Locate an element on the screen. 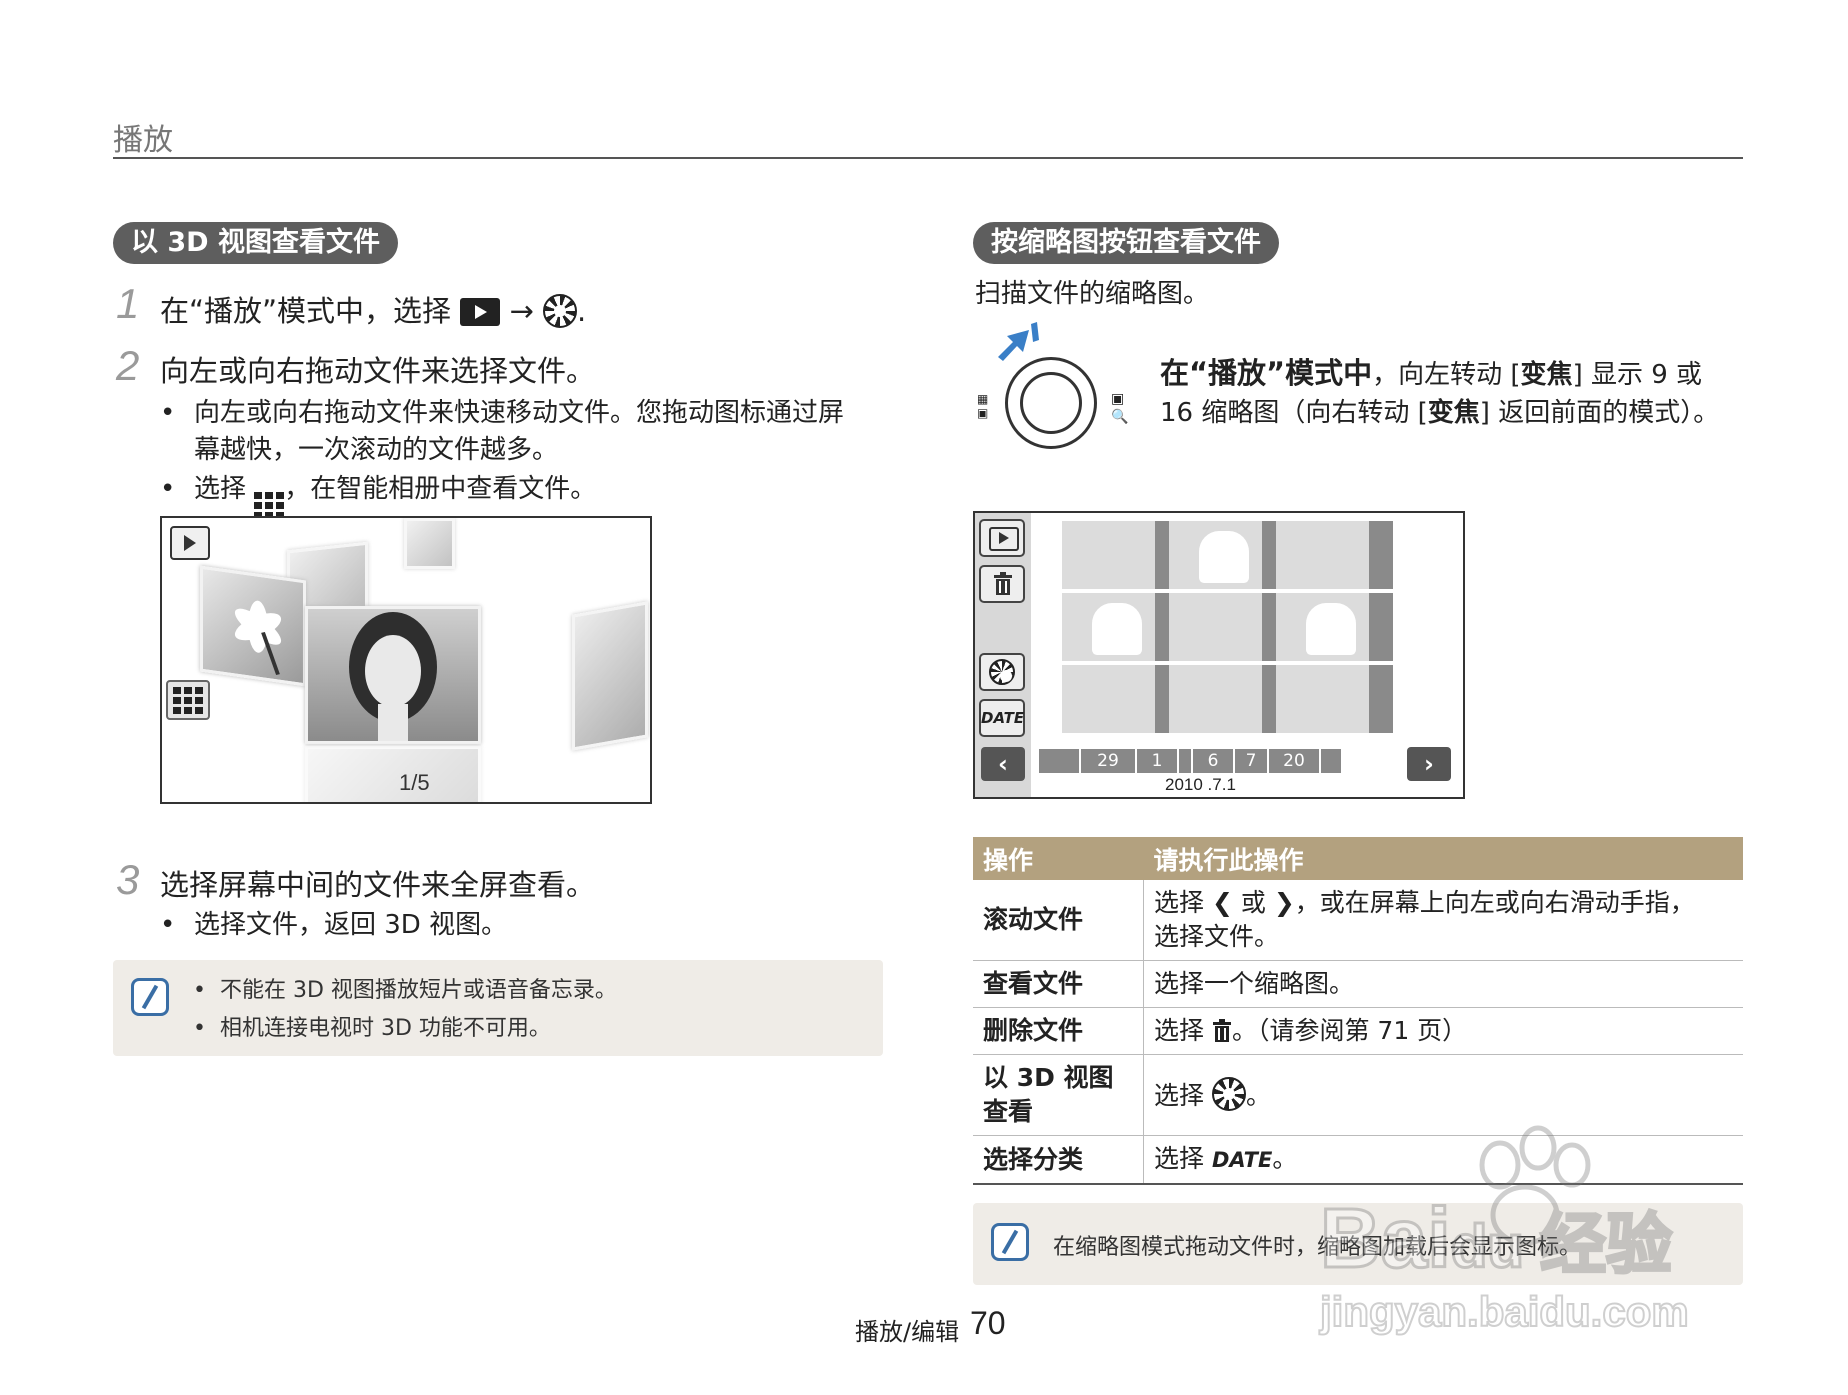  step-2-bullet-1-cont: 幕越快，一次滚动的文件越多。 is located at coordinates (376, 450).